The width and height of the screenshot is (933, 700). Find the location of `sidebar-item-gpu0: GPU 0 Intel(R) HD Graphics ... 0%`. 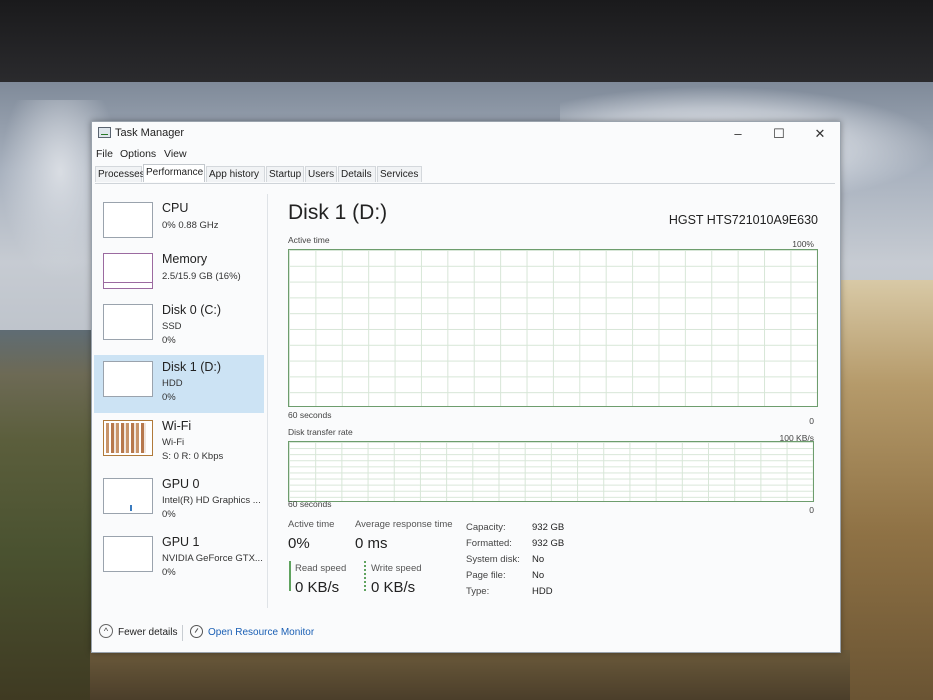

sidebar-item-gpu0: GPU 0 Intel(R) HD Graphics ... 0% is located at coordinates (179, 501).